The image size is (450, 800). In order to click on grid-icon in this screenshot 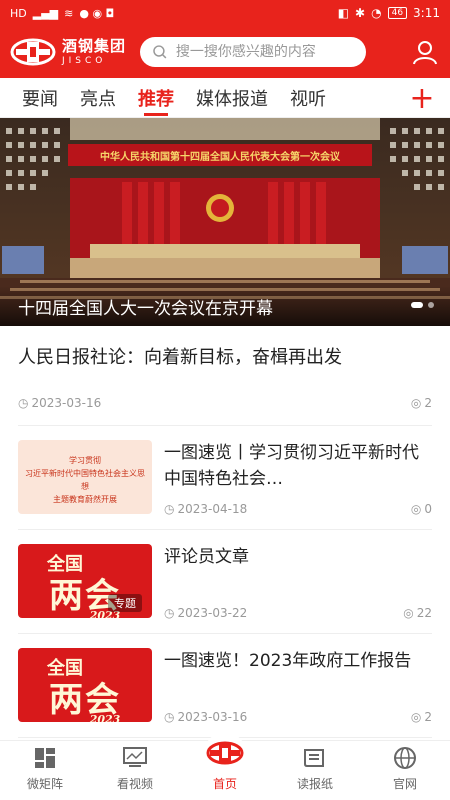, I will do `click(45, 758)`.